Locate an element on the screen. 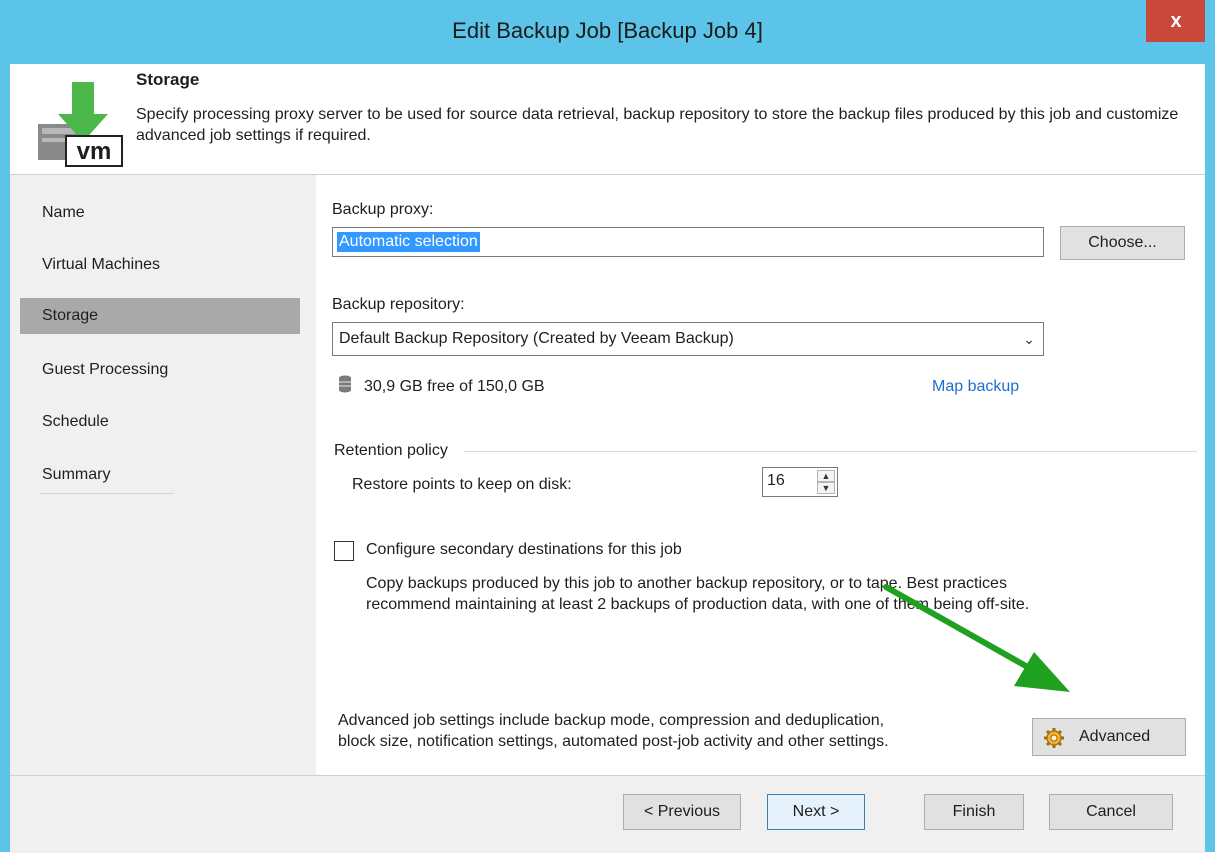 The image size is (1215, 853). secondary-destinations-checkbox is located at coordinates (344, 551).